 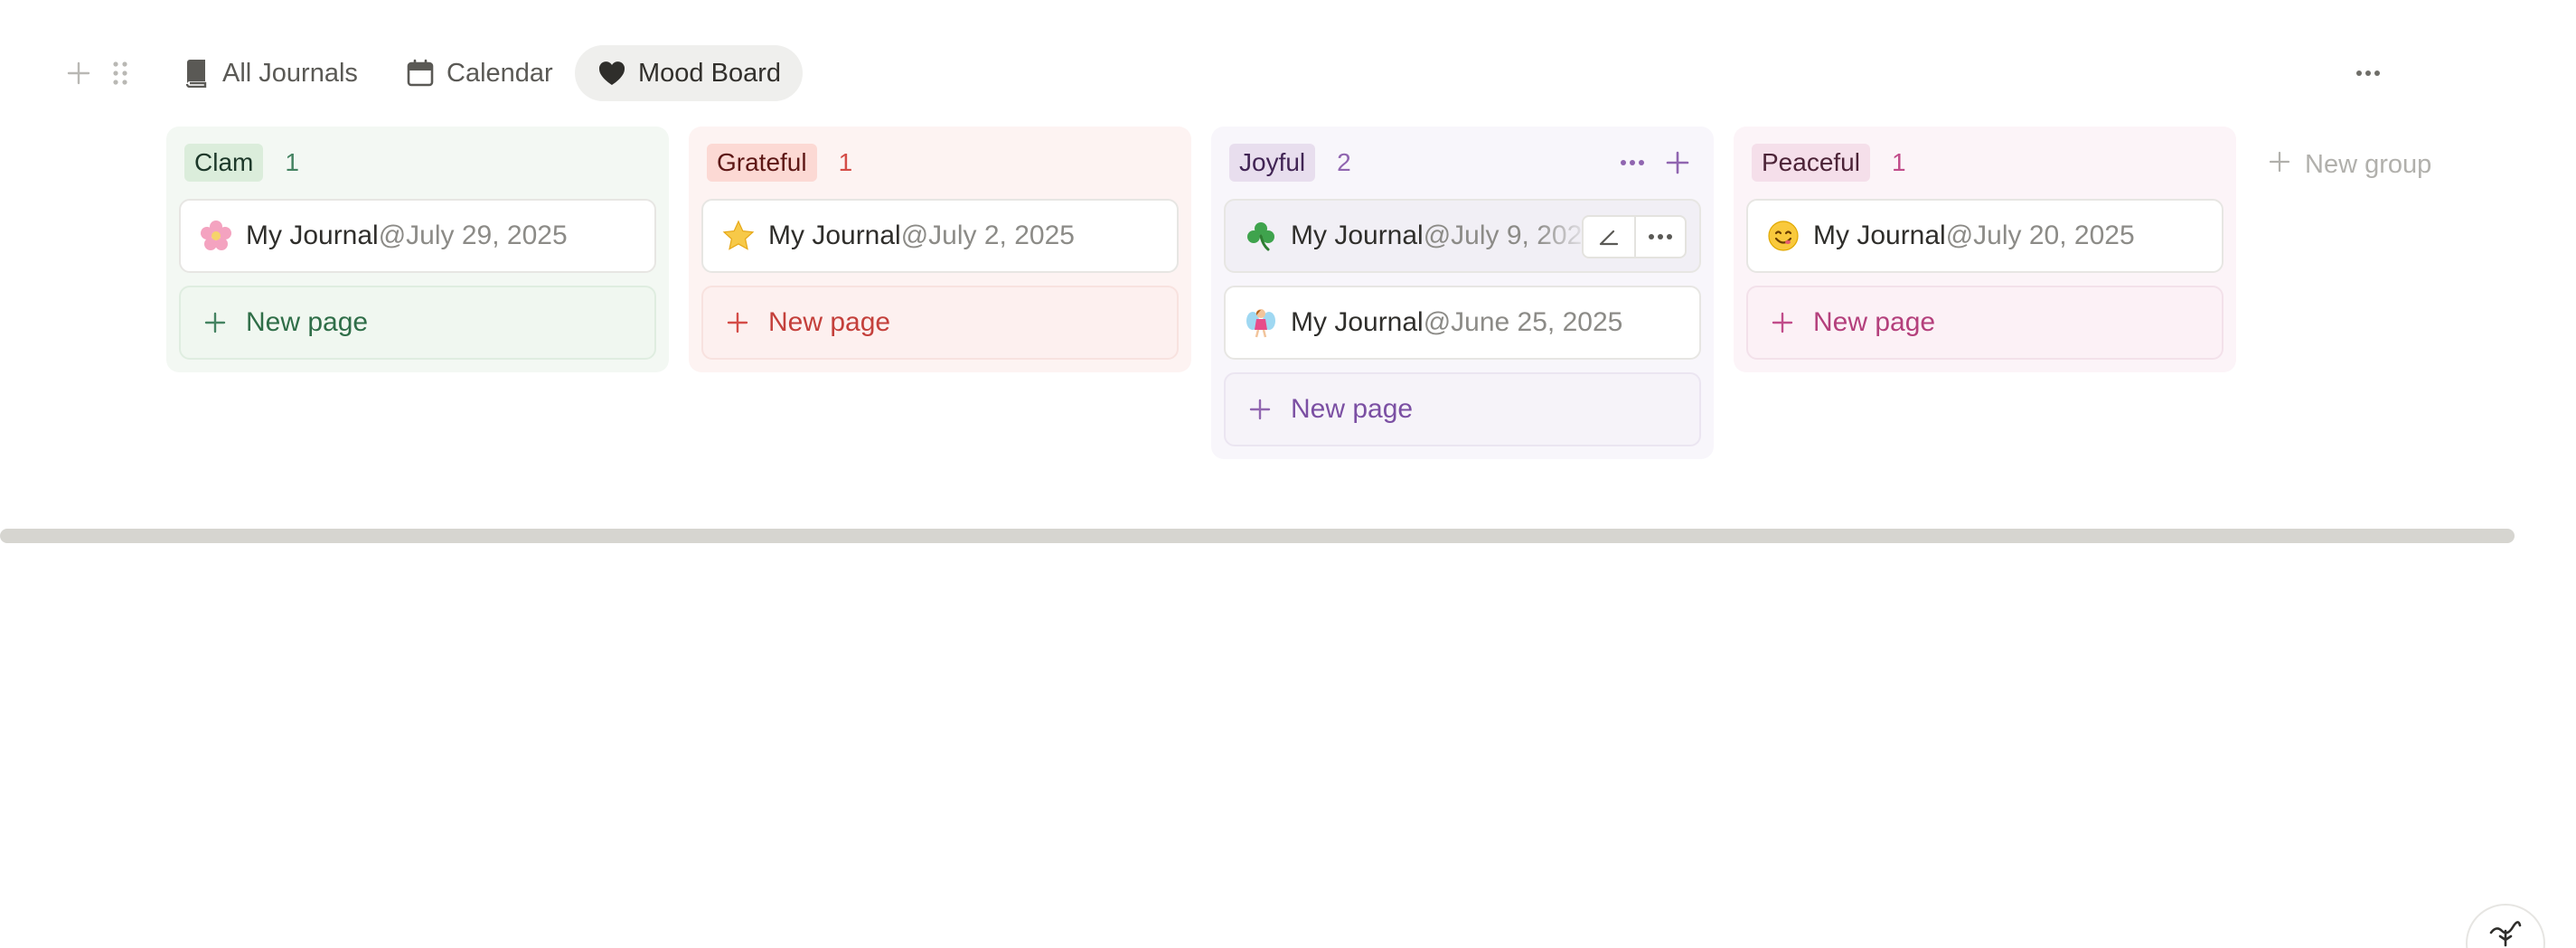 I want to click on card-hover-actions, so click(x=1635, y=237).